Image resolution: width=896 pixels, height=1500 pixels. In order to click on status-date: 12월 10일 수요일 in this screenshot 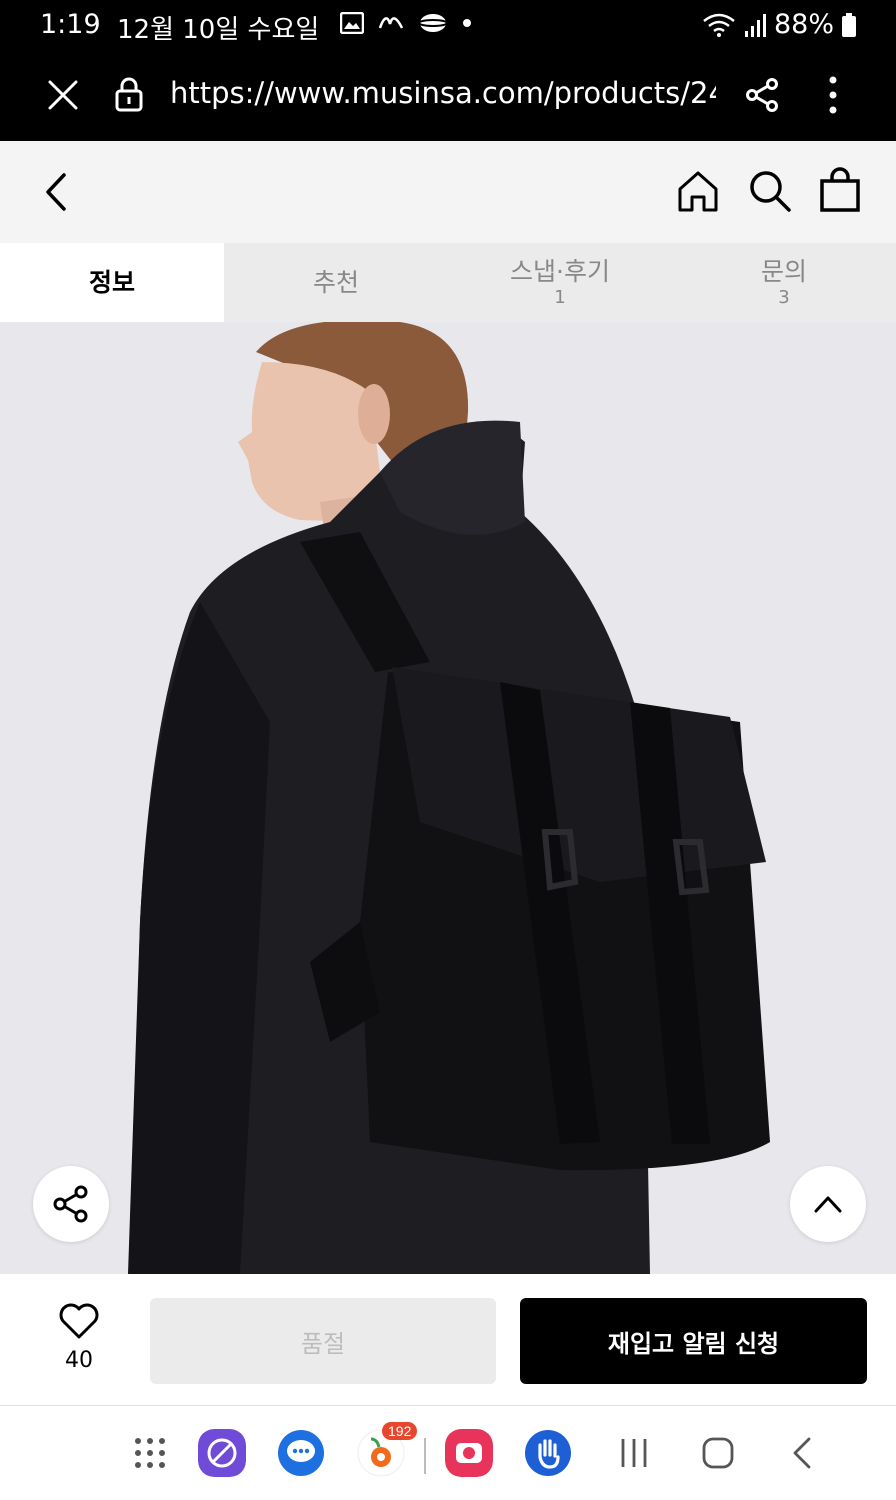, I will do `click(218, 30)`.